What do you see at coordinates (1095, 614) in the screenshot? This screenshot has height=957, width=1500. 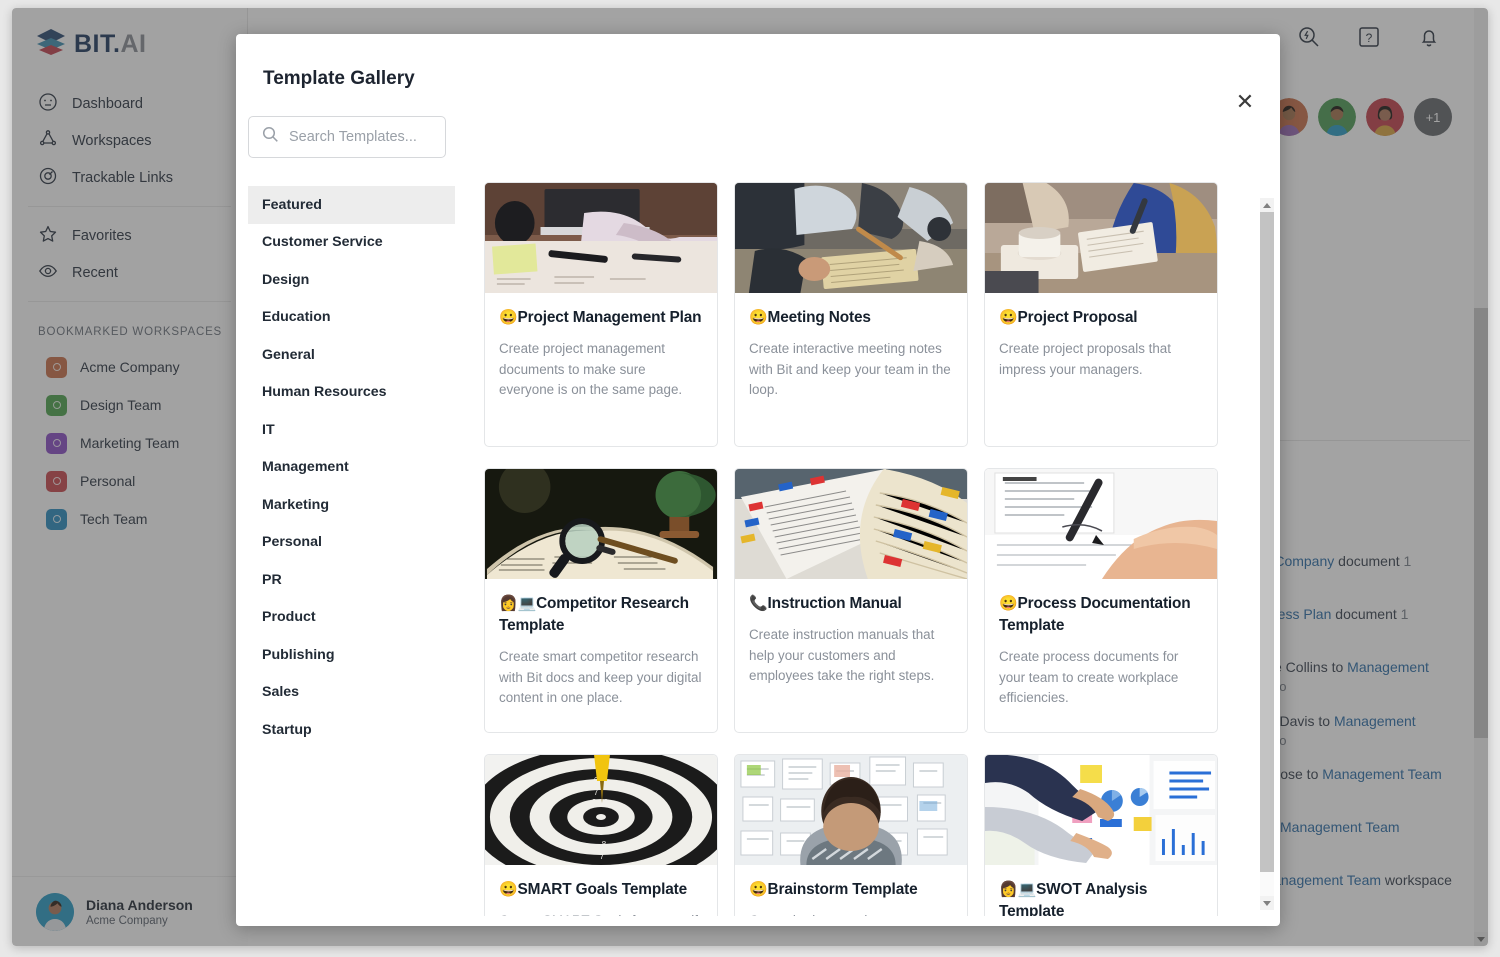 I see `template-title: 😀Process Documentation Template` at bounding box center [1095, 614].